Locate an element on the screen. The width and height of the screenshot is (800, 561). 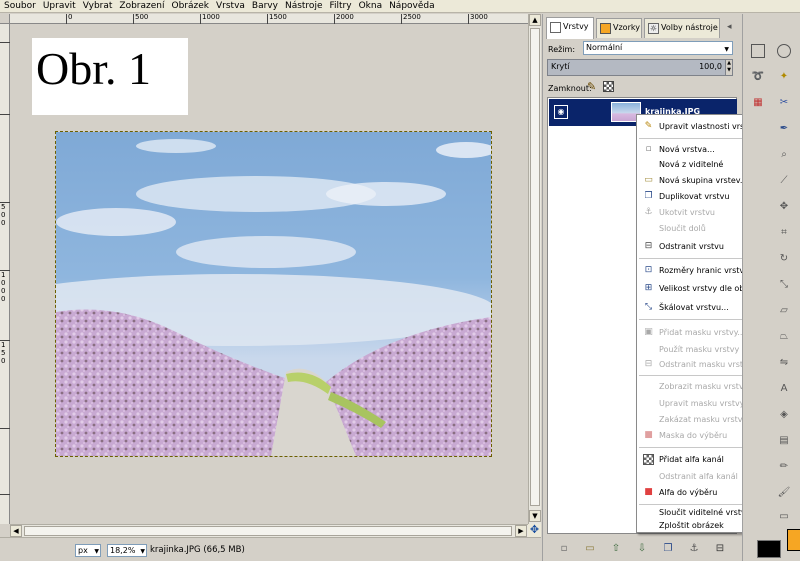
perspective-icon: ⏢ is located at coordinates (784, 337).